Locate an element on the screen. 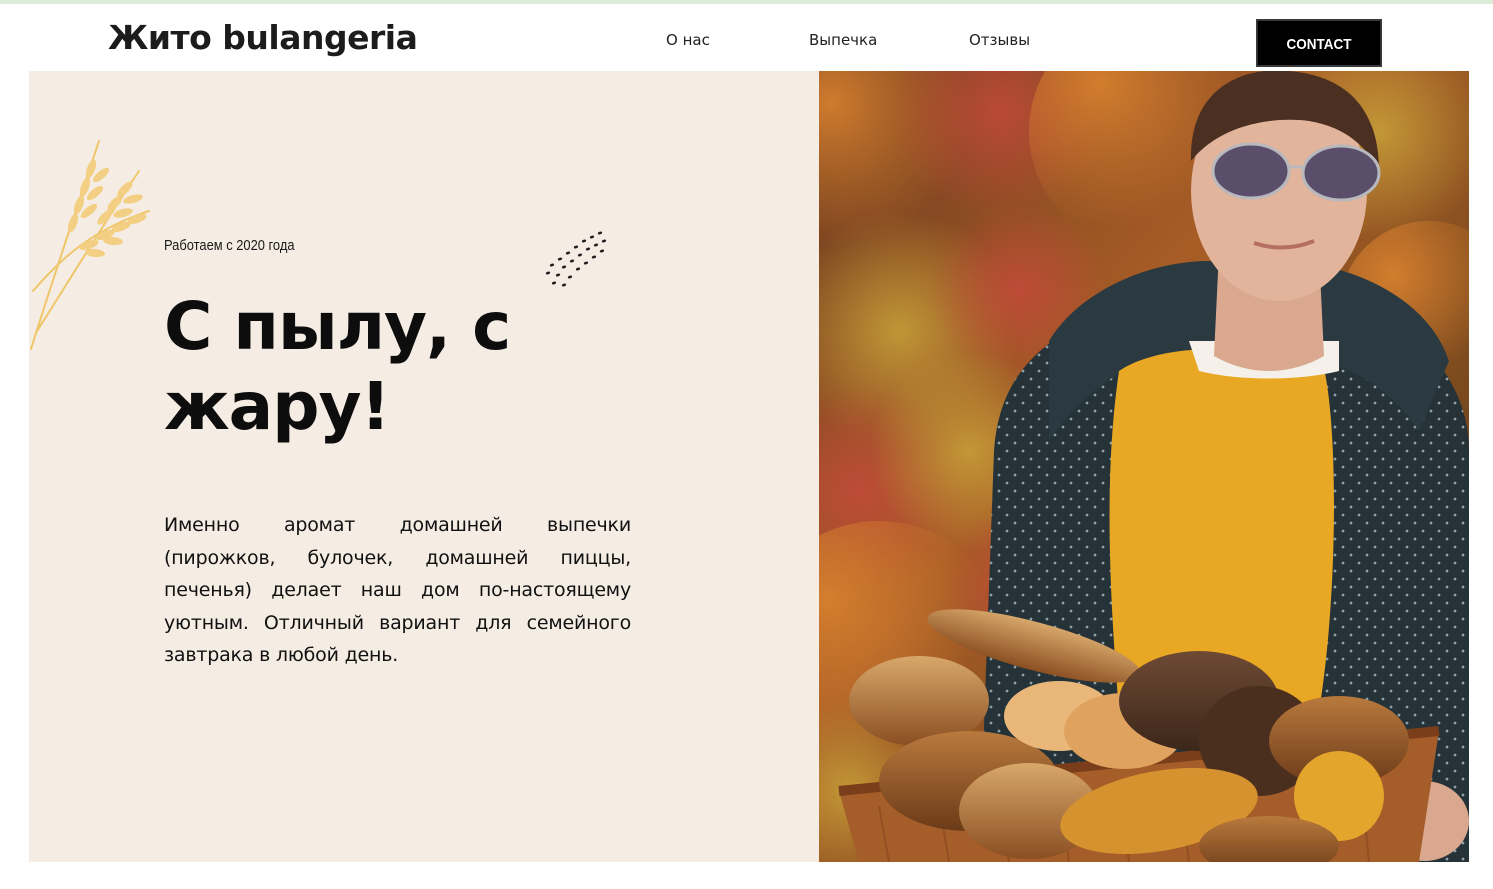 The image size is (1493, 889). since-tagline: Работаем с 2020 года is located at coordinates (229, 245).